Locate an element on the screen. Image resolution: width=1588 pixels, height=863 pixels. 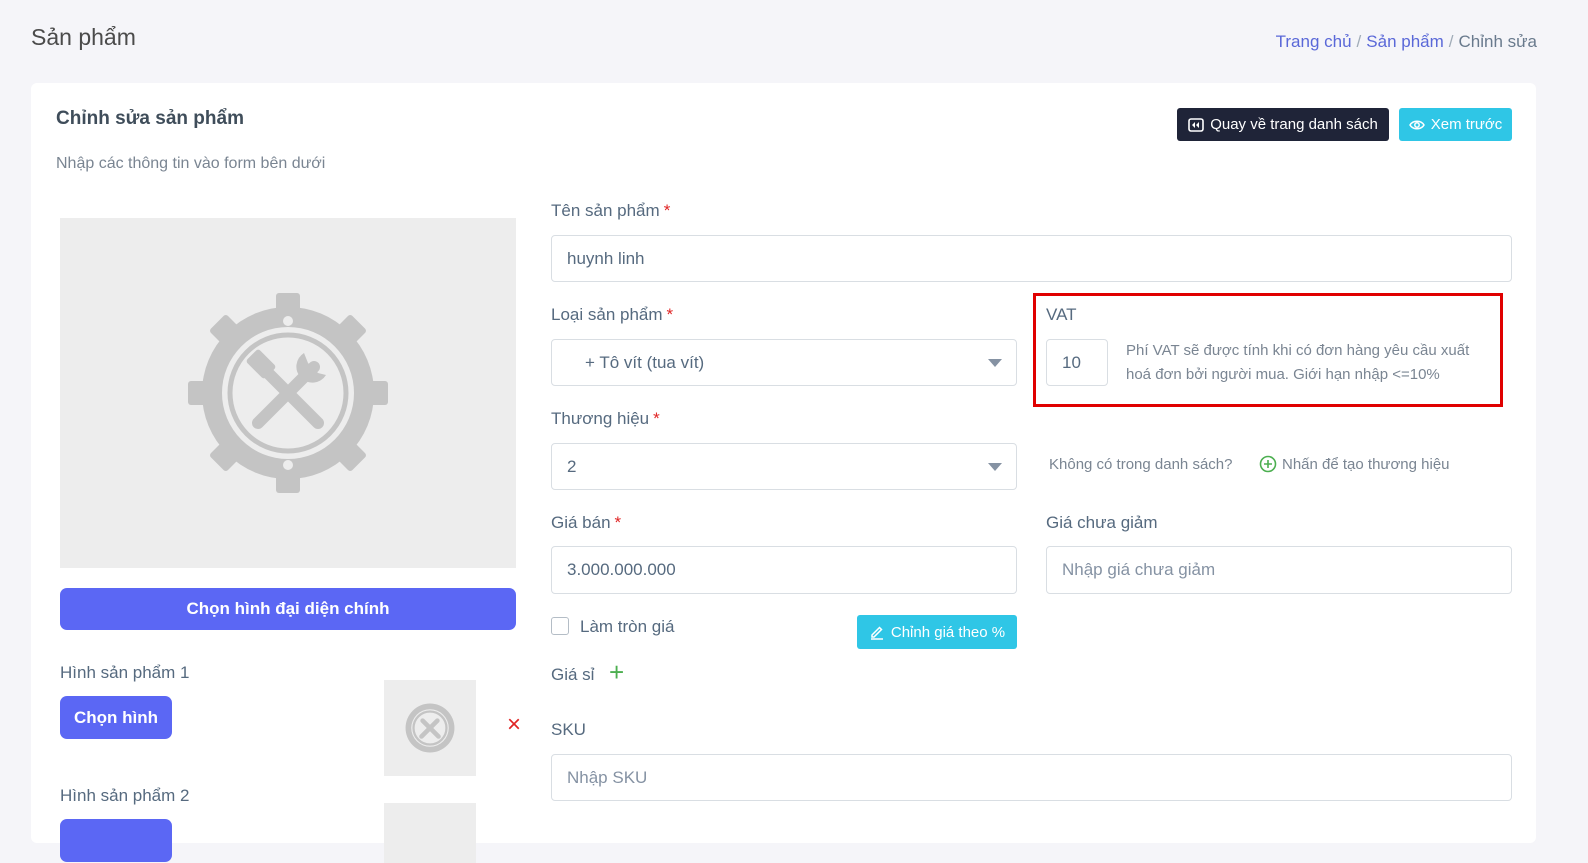
card-title: Chỉnh sửa sản phẩm is located at coordinates (150, 118).